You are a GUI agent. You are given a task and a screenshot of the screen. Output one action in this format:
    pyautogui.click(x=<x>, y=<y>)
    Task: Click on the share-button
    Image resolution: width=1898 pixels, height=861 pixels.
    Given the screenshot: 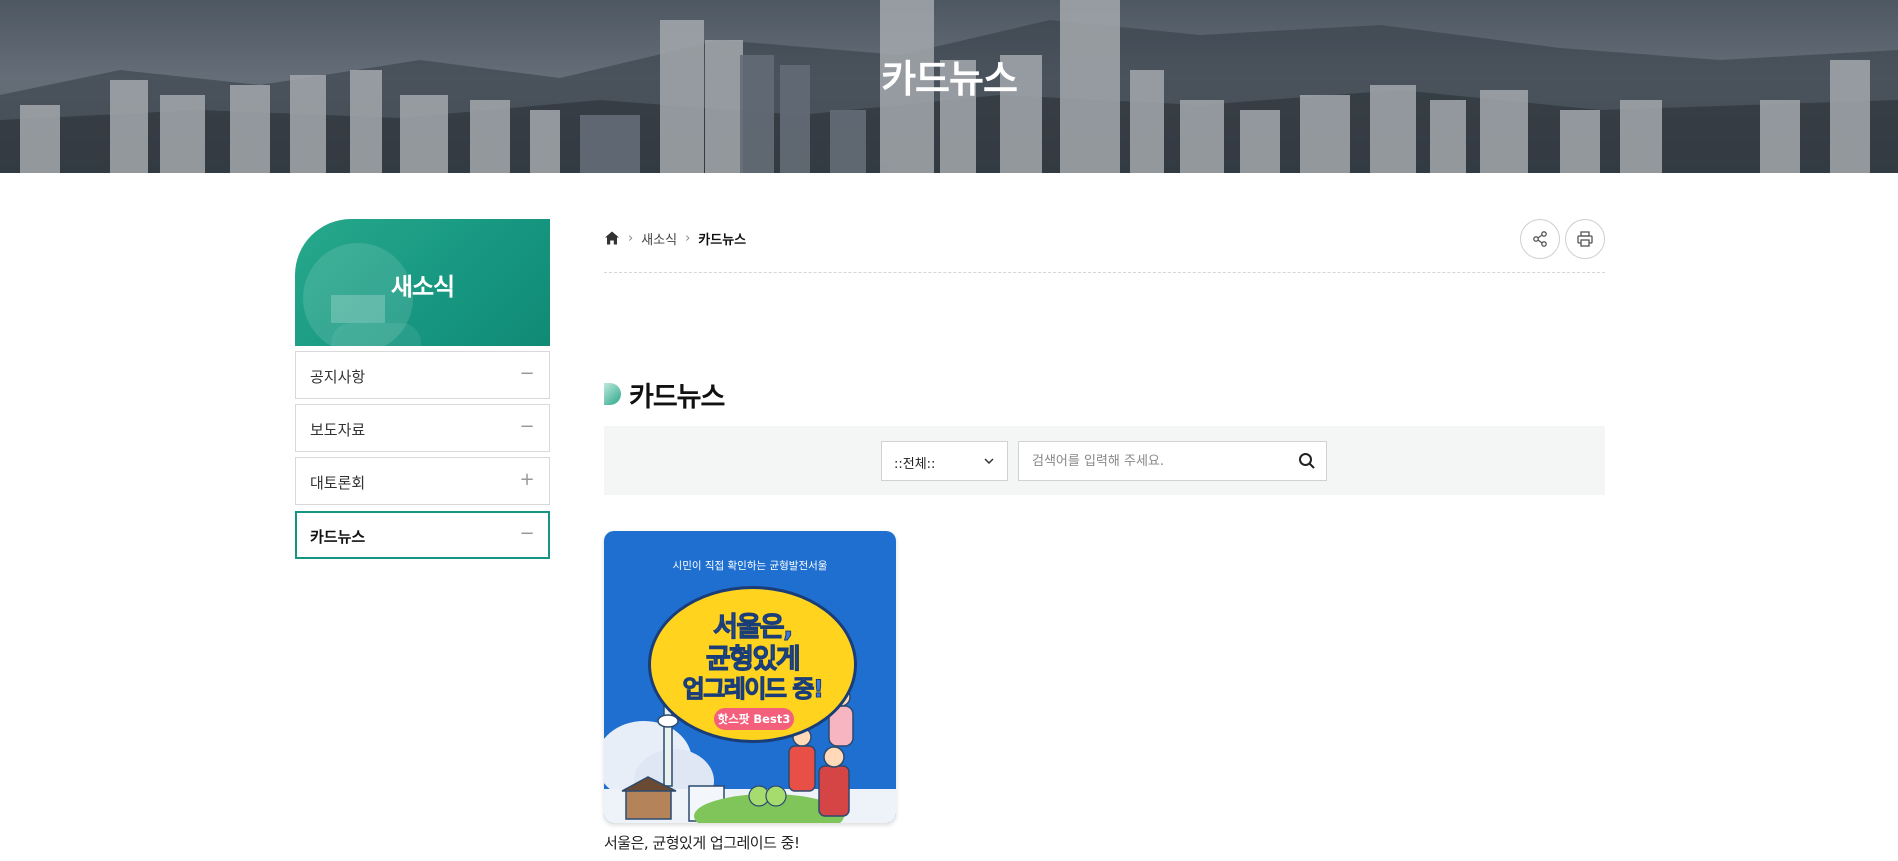 What is the action you would take?
    pyautogui.click(x=1540, y=239)
    